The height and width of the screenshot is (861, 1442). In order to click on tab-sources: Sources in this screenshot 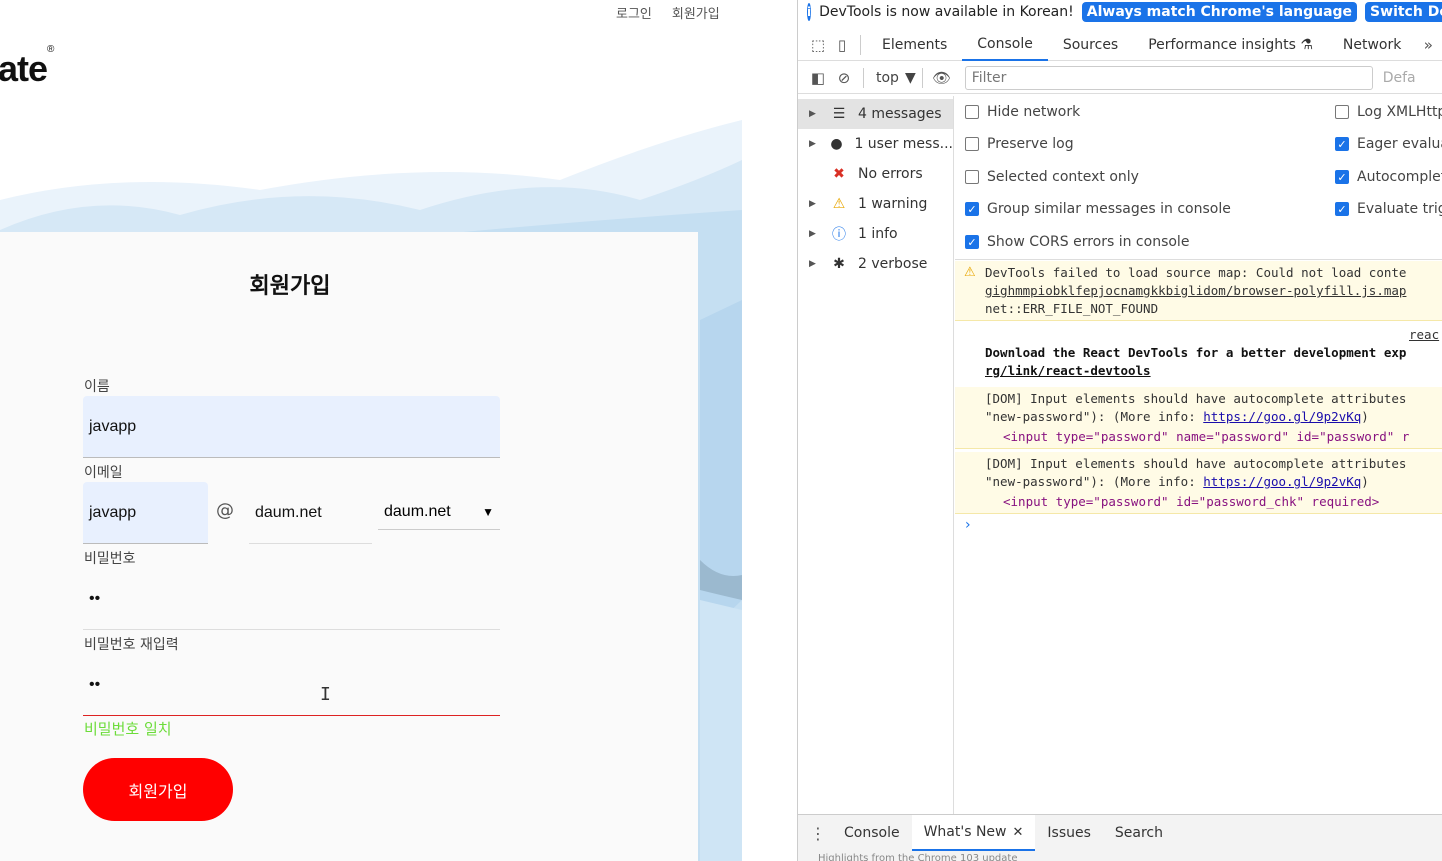, I will do `click(1090, 45)`.